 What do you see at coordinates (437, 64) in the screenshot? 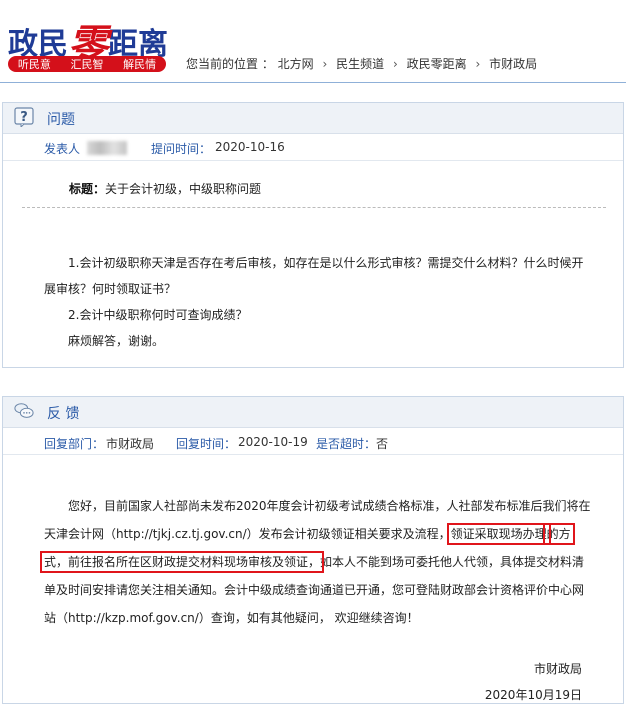
I see `breadcrumb-link-zhengmin: 政民零距离` at bounding box center [437, 64].